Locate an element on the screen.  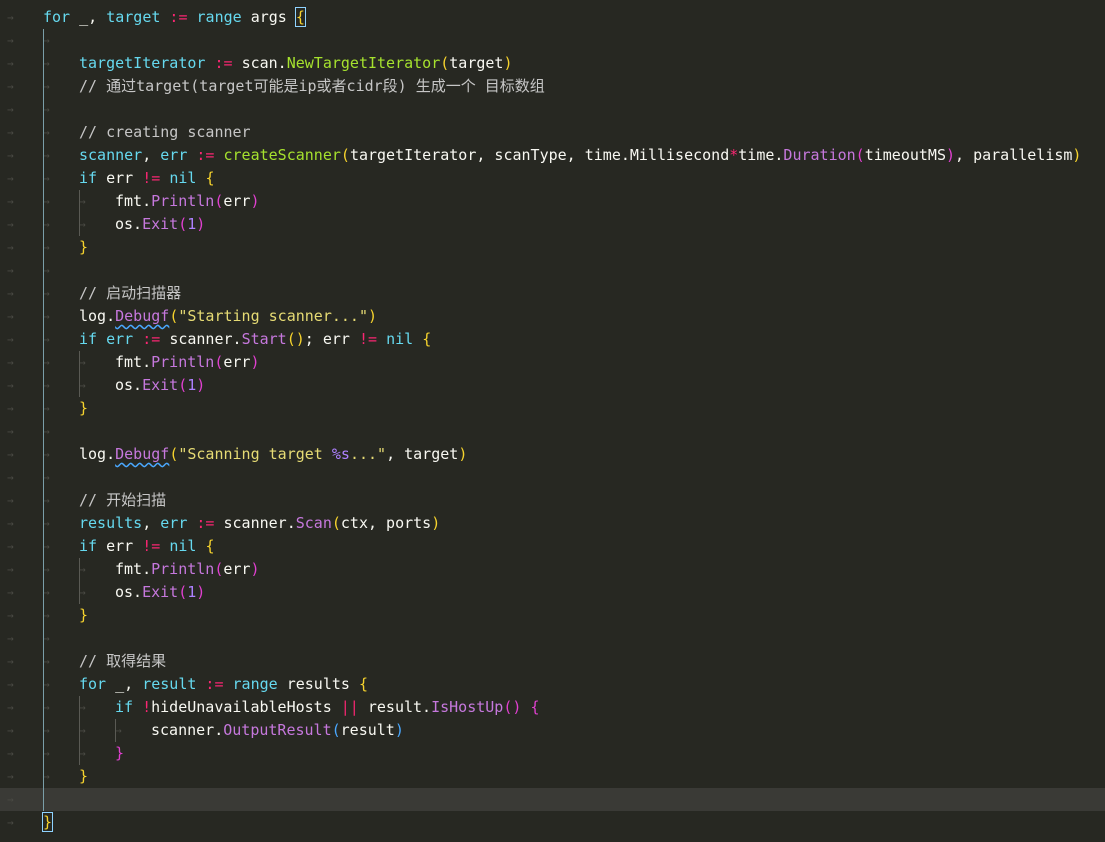
code-token: scanner. is located at coordinates (187, 730).